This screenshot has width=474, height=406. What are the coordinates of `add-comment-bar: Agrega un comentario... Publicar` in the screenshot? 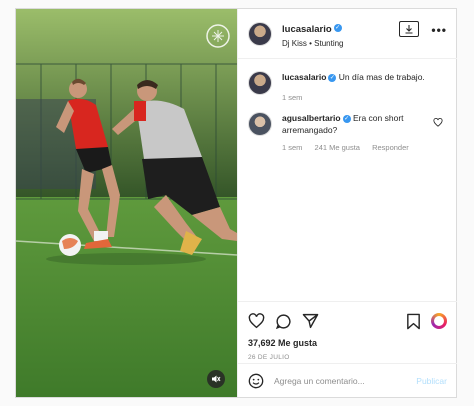 It's located at (347, 380).